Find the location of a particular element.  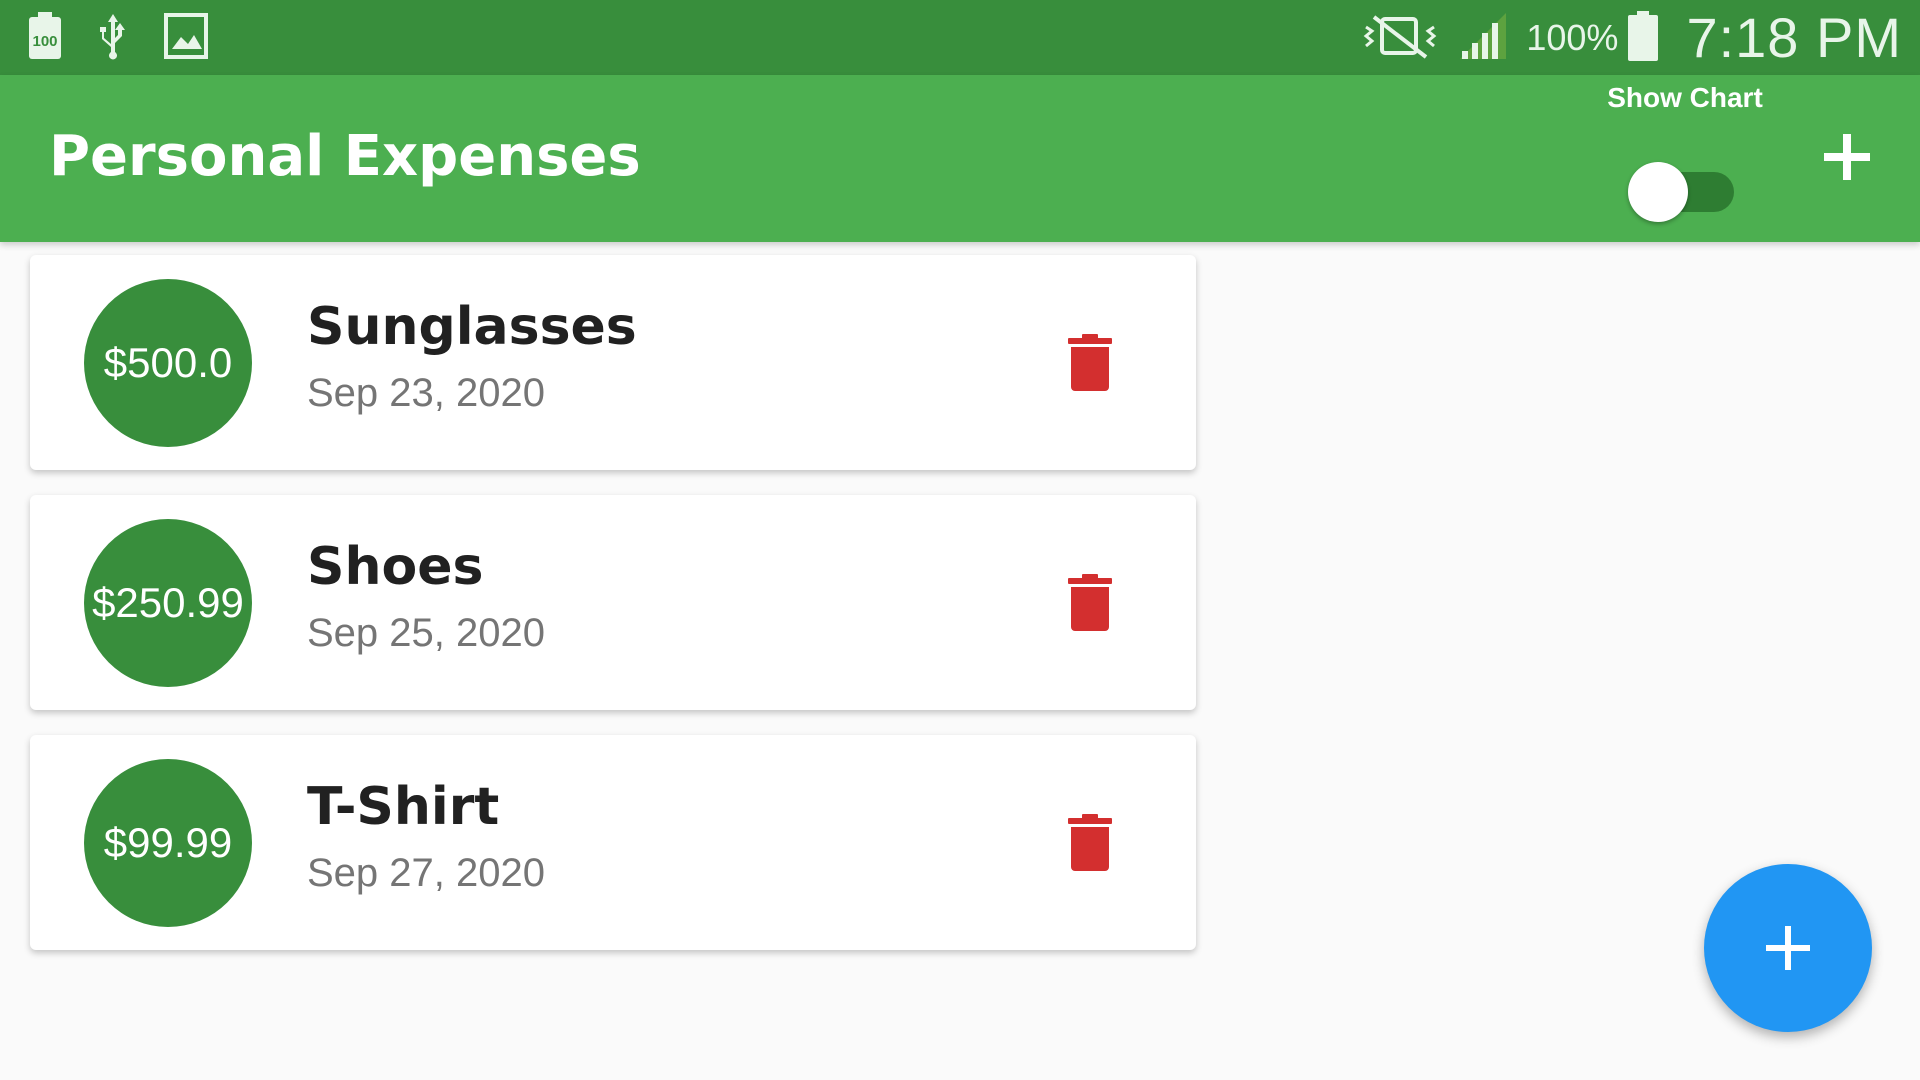

transaction-date: Sep 25, 2020 is located at coordinates (426, 633).